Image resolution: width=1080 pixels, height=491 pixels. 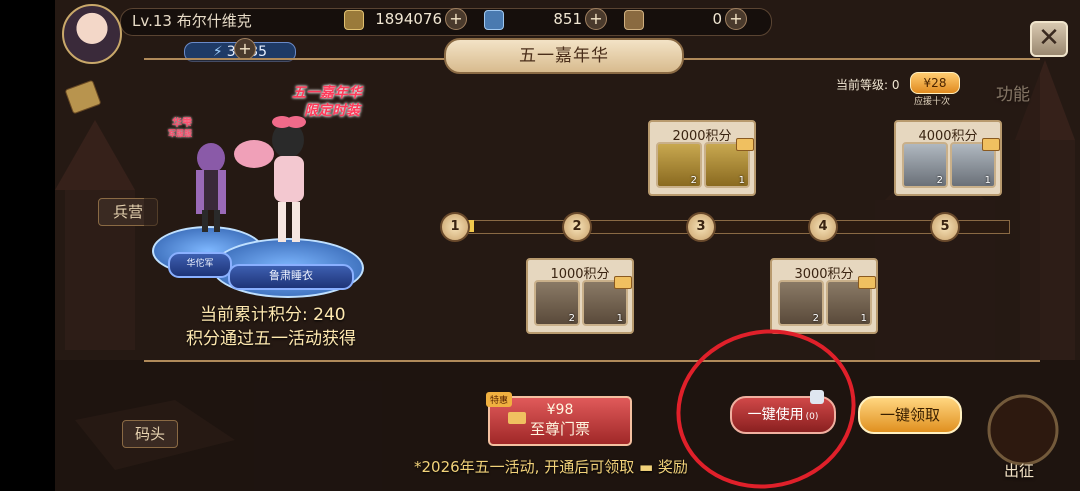 What do you see at coordinates (729, 163) in the screenshot?
I see `ticket-icon: 1` at bounding box center [729, 163].